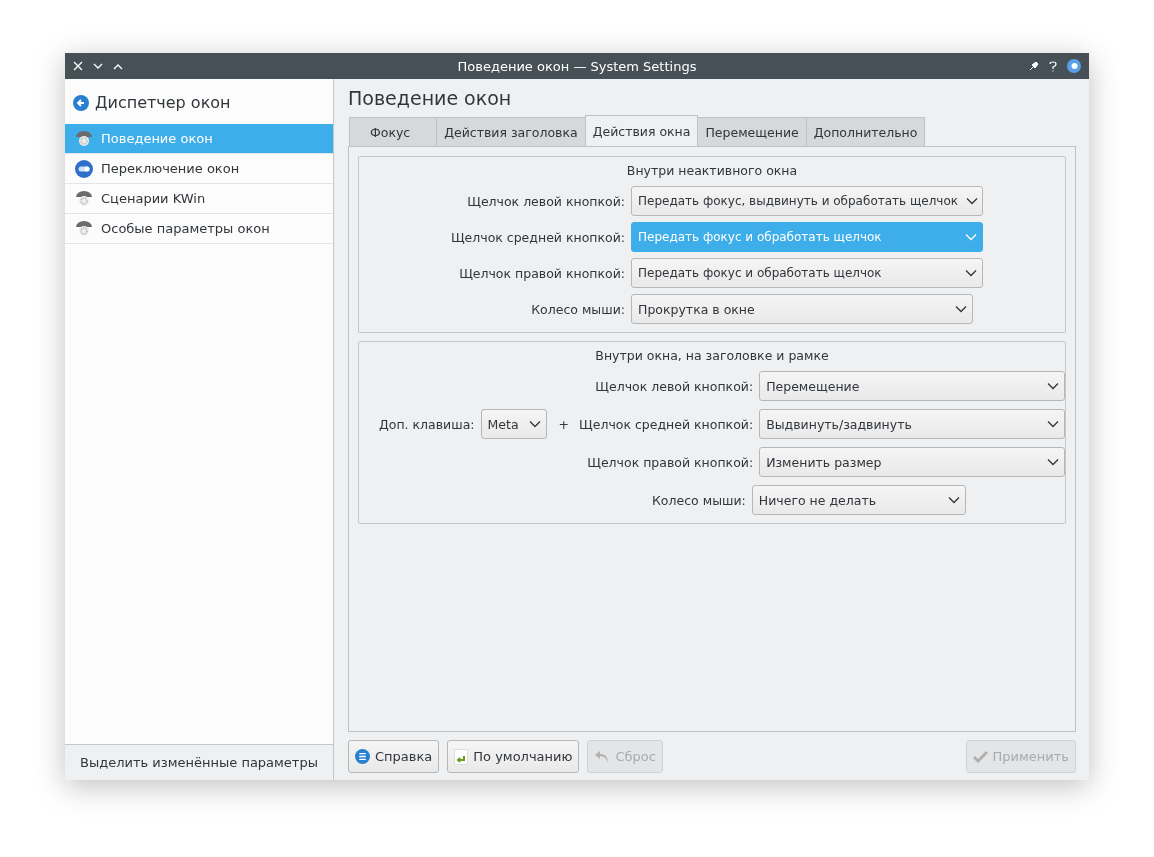  I want to click on dropdown: Передать фокус, выдвинуть и обработать щелчок, so click(807, 201).